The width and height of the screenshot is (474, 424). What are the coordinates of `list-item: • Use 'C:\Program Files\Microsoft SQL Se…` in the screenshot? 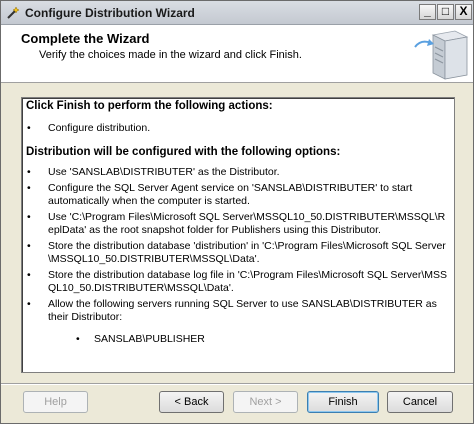 It's located at (236, 223).